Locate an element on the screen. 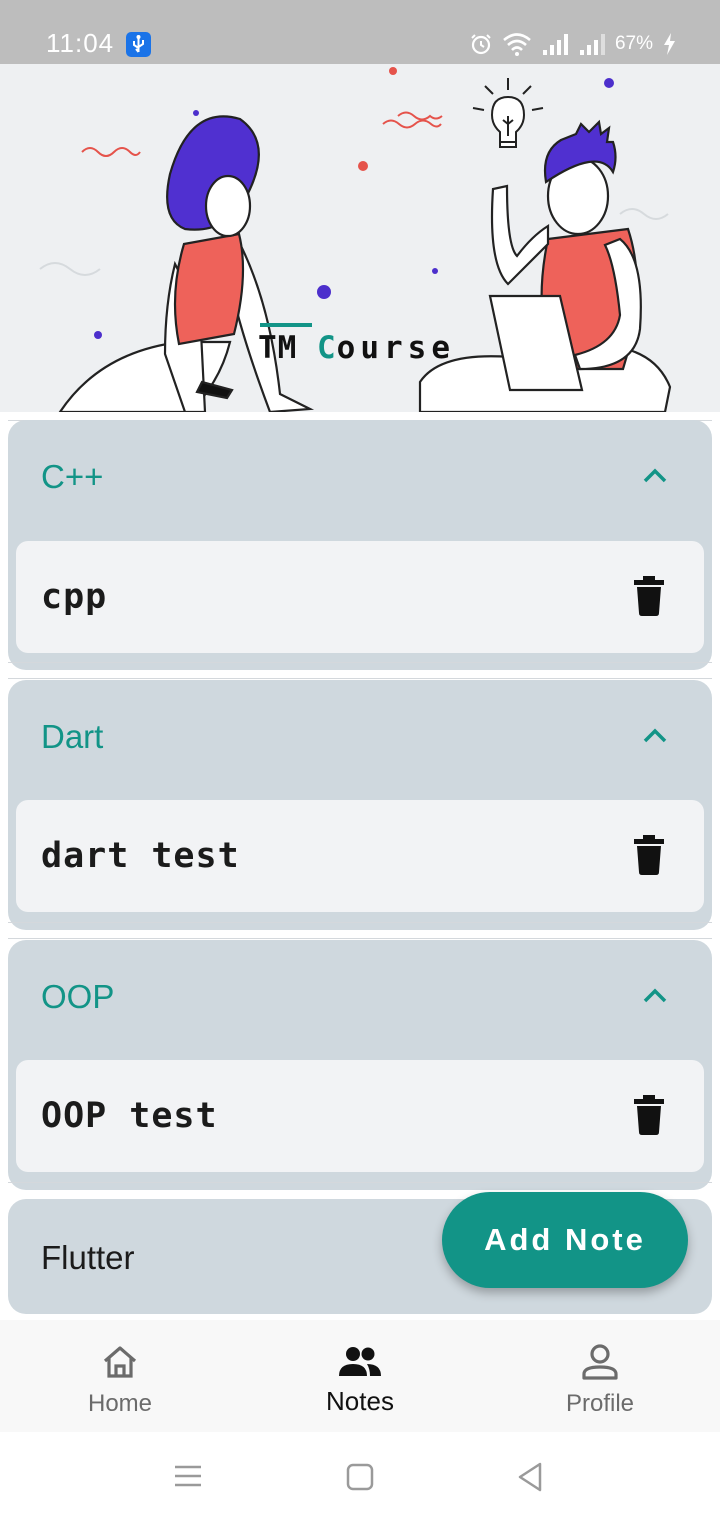 The width and height of the screenshot is (720, 1520). note-title: cpp is located at coordinates (74, 597).